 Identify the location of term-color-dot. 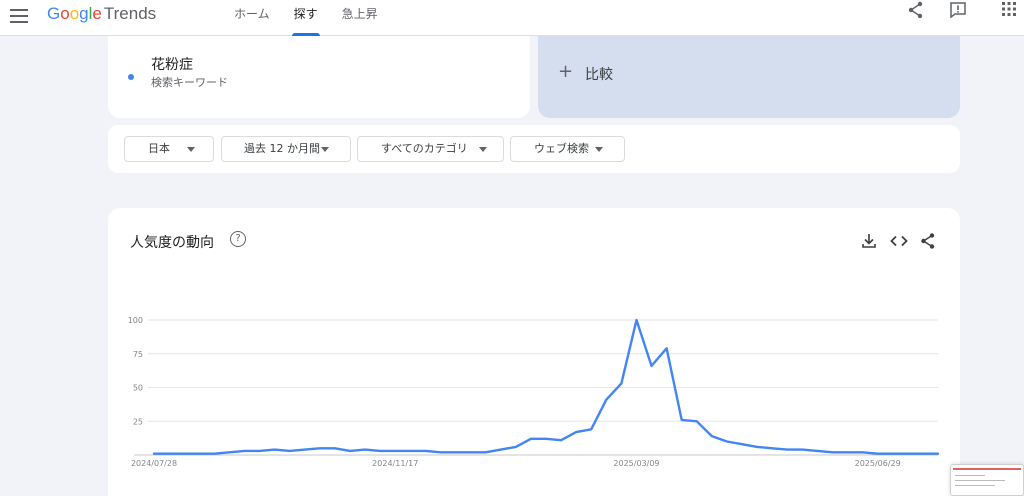
(131, 77).